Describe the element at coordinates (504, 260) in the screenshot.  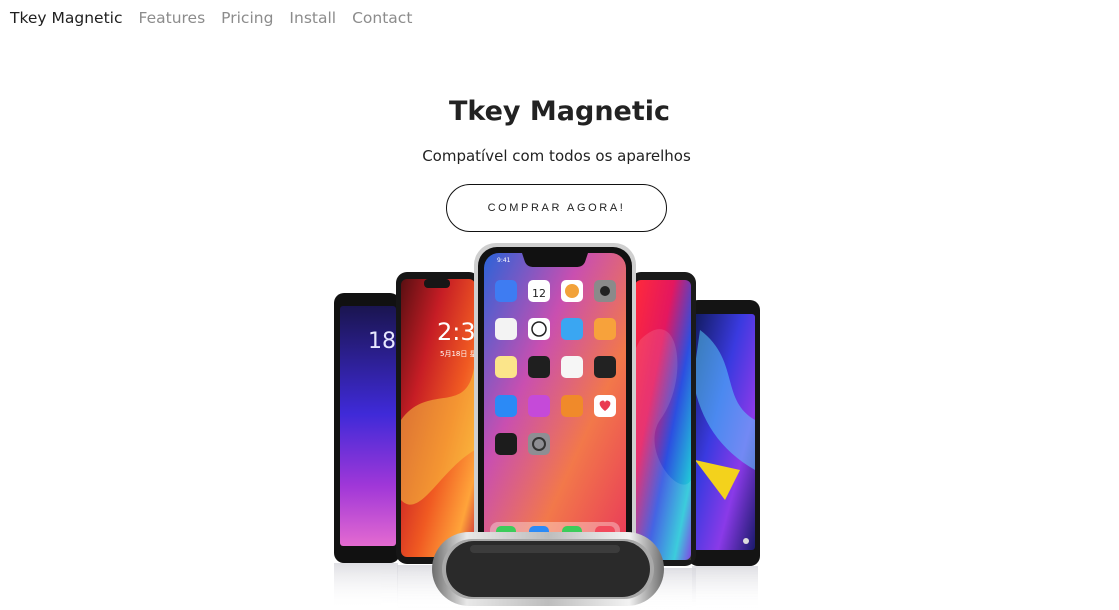
I see `status-time: 9:41` at that location.